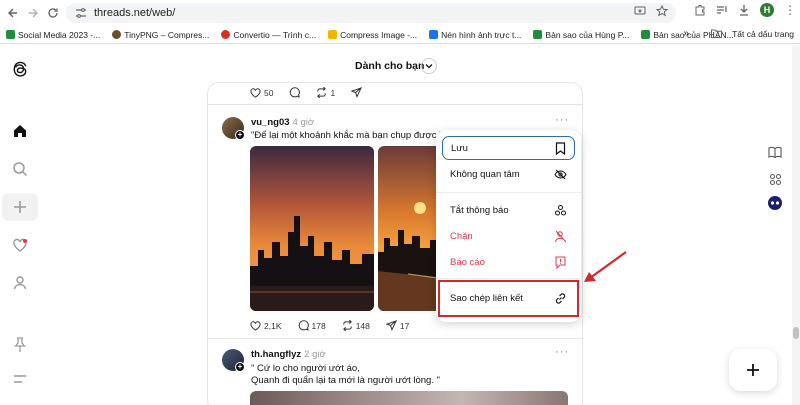  I want to click on eye-off-icon, so click(560, 174).